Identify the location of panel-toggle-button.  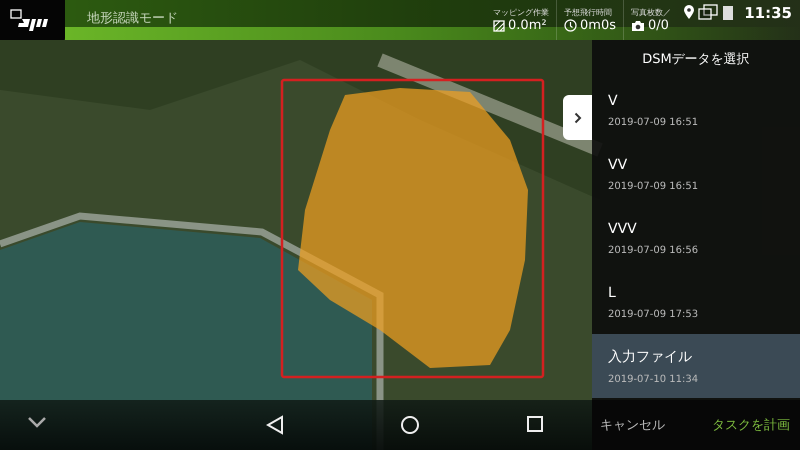
(577, 117).